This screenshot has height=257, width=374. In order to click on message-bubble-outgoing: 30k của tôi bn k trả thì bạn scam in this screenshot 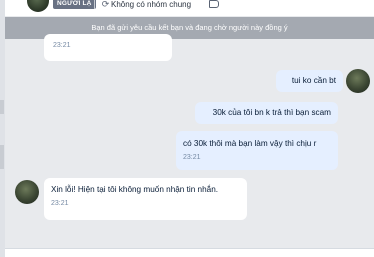, I will do `click(266, 113)`.